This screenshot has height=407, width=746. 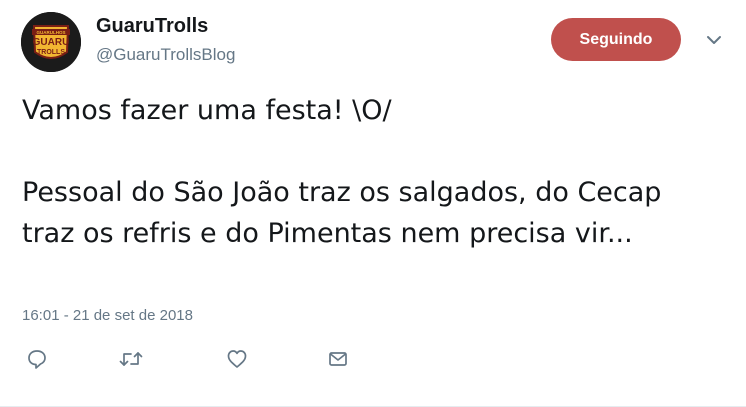 I want to click on avatar-text-top: GUARULHOS, so click(x=51, y=32).